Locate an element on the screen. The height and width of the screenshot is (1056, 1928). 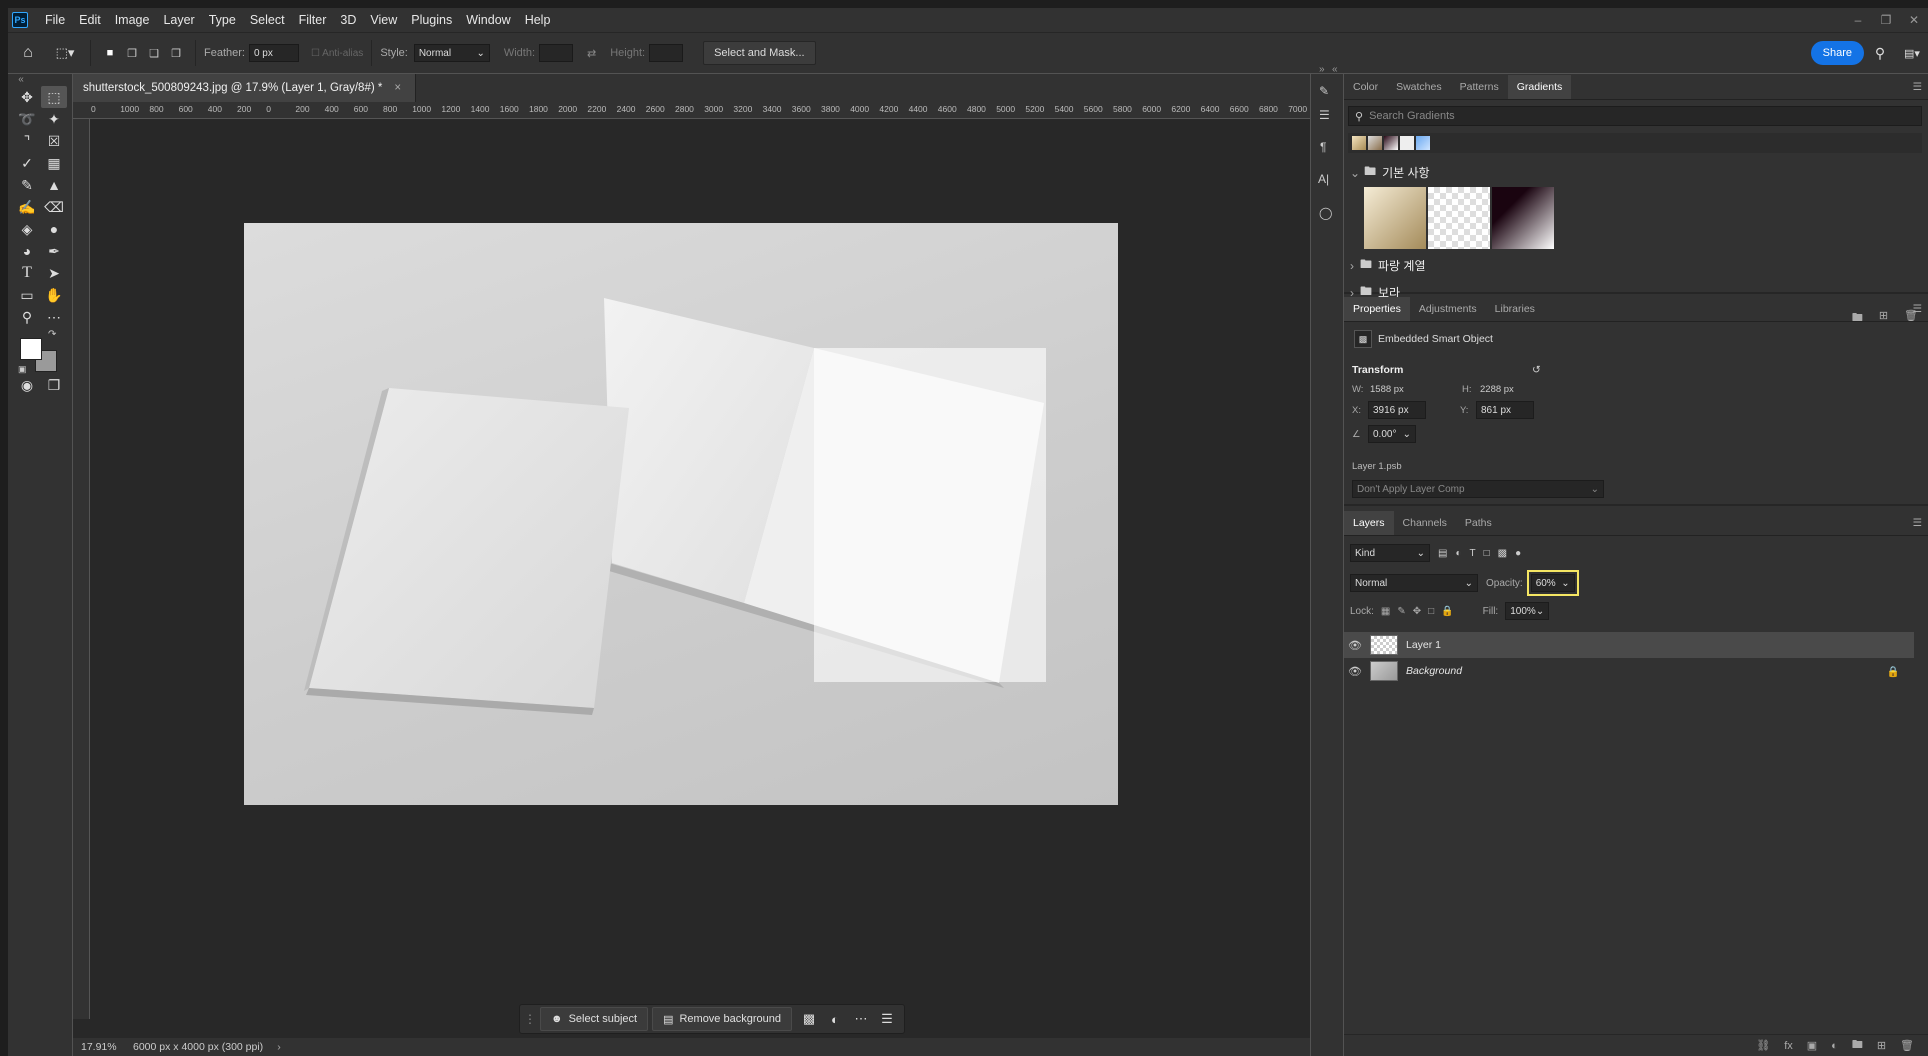
glyphs-icon: ◯ is located at coordinates (1325, 213).